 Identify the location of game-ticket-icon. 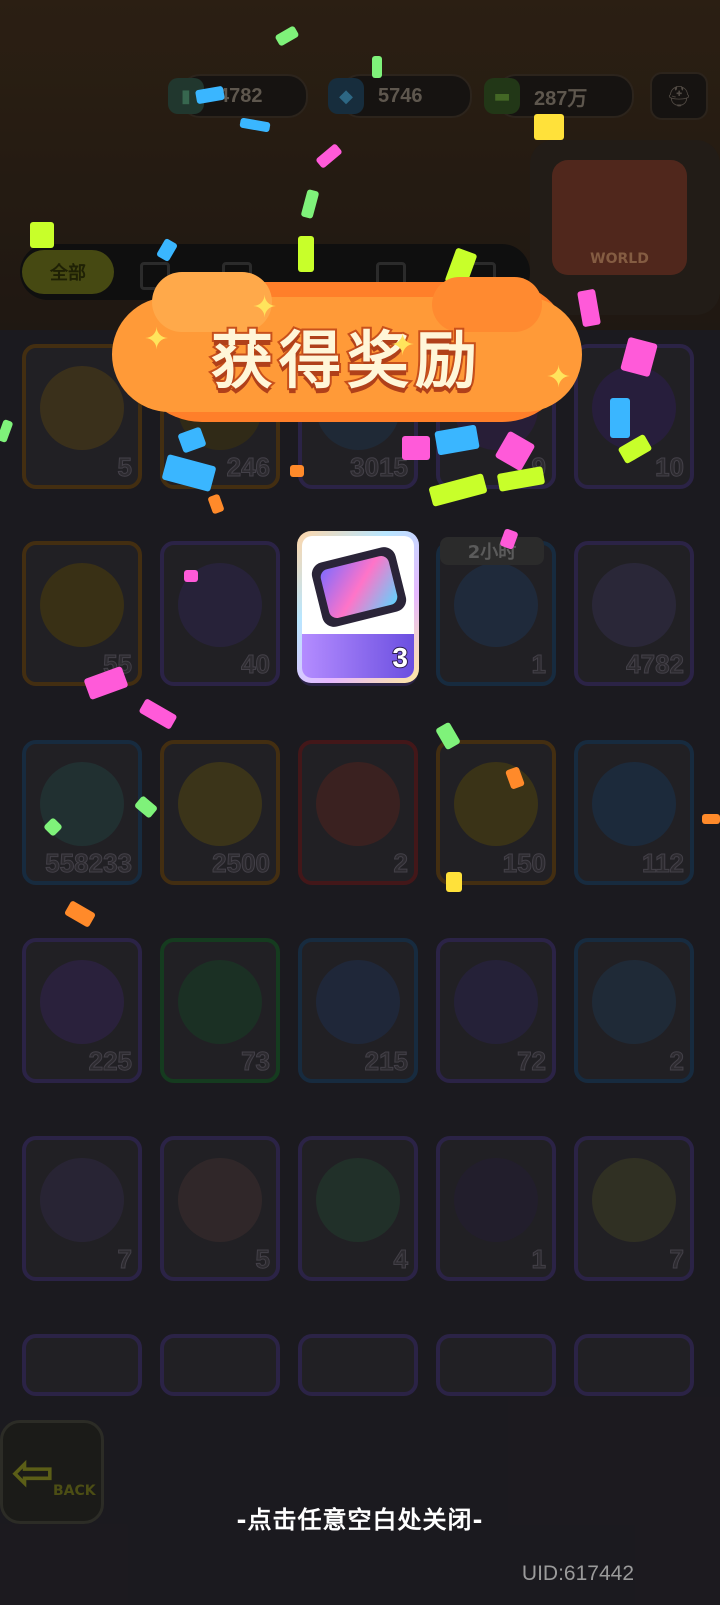
(359, 587).